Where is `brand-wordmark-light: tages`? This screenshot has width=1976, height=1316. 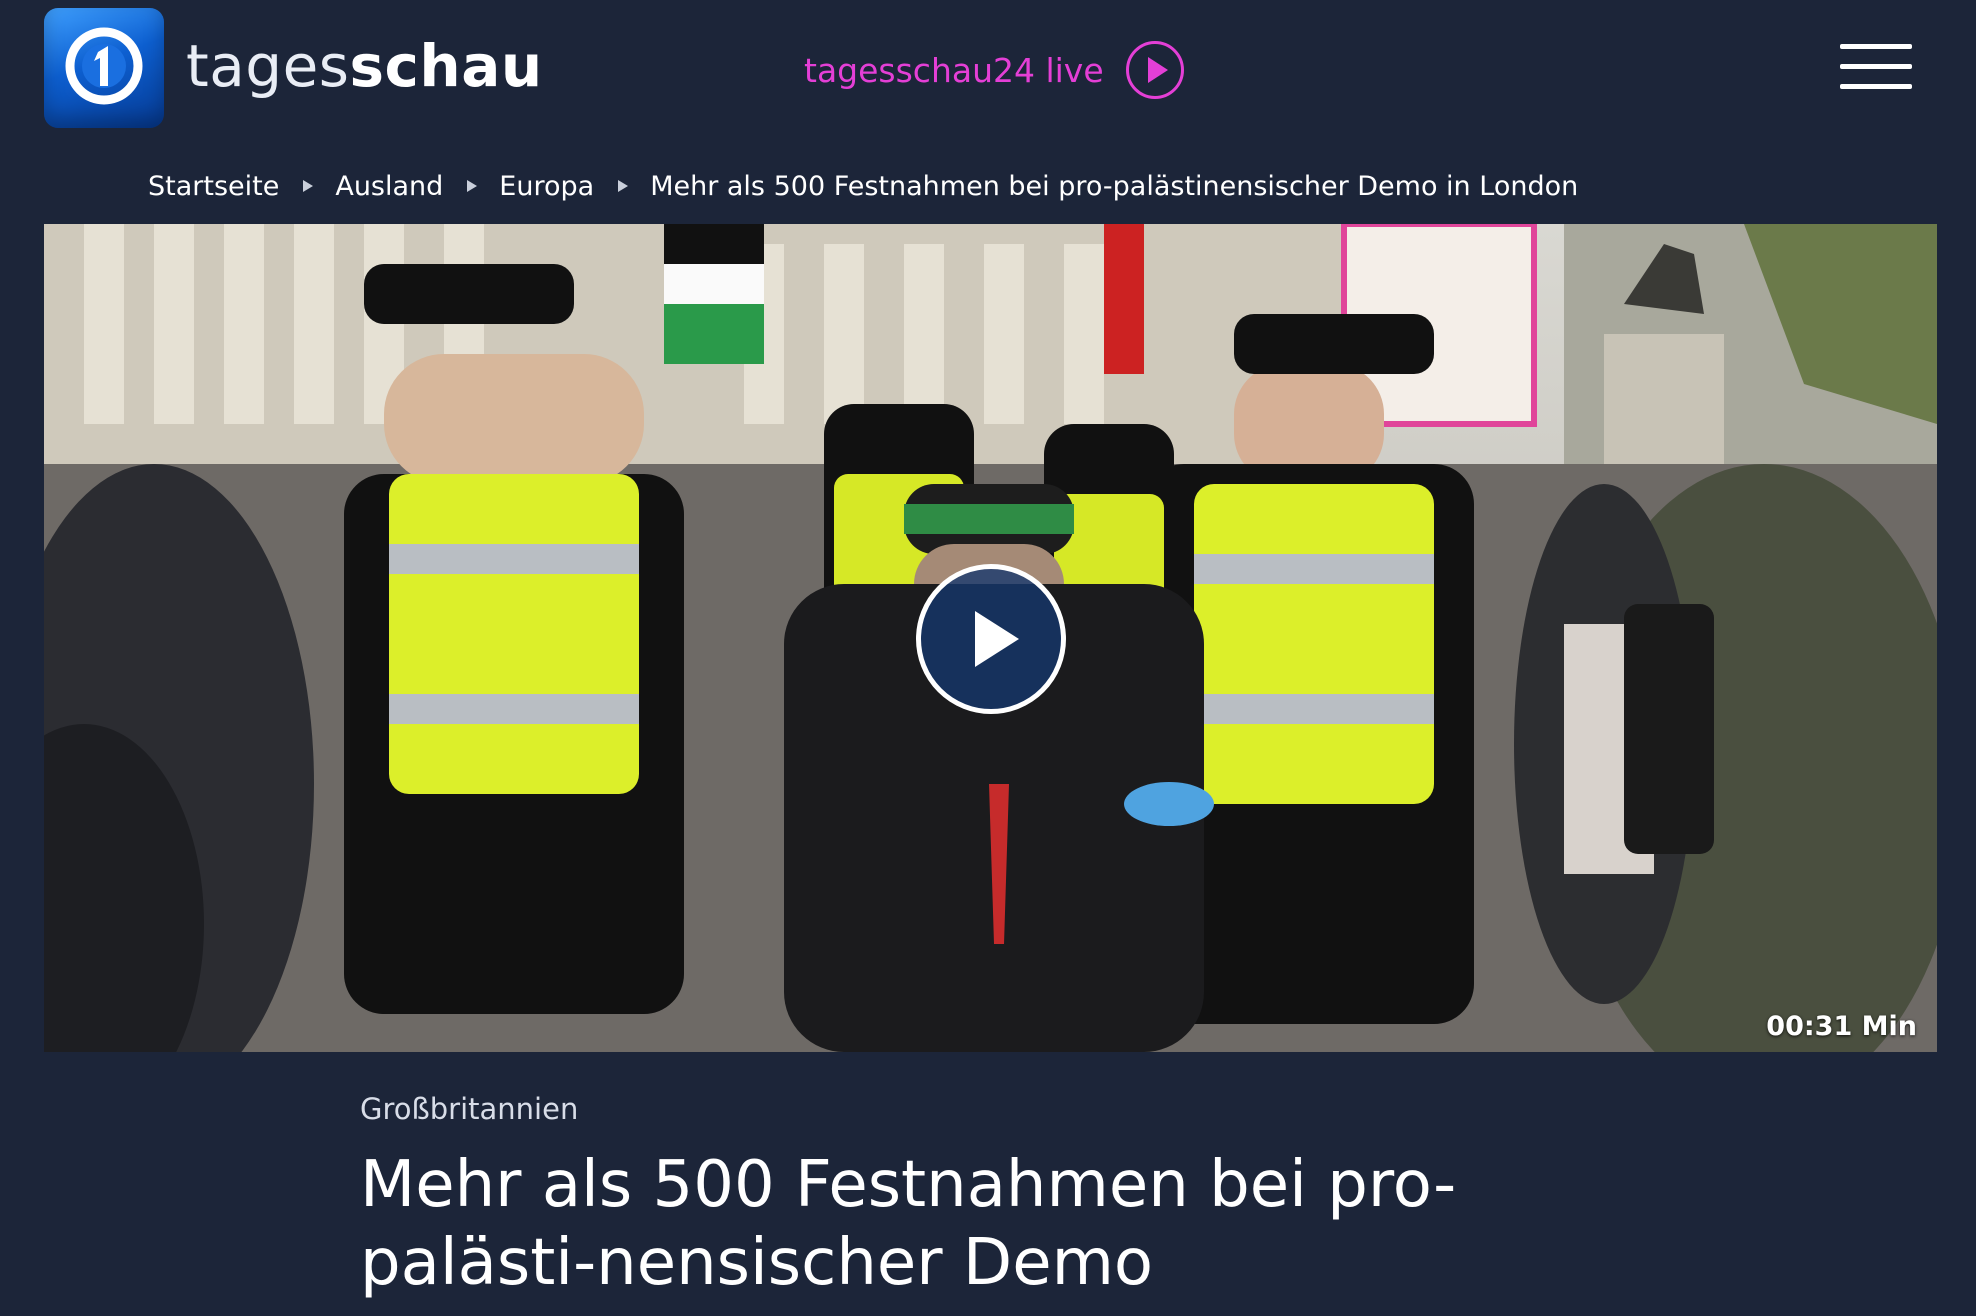
brand-wordmark-light: tages is located at coordinates (268, 66).